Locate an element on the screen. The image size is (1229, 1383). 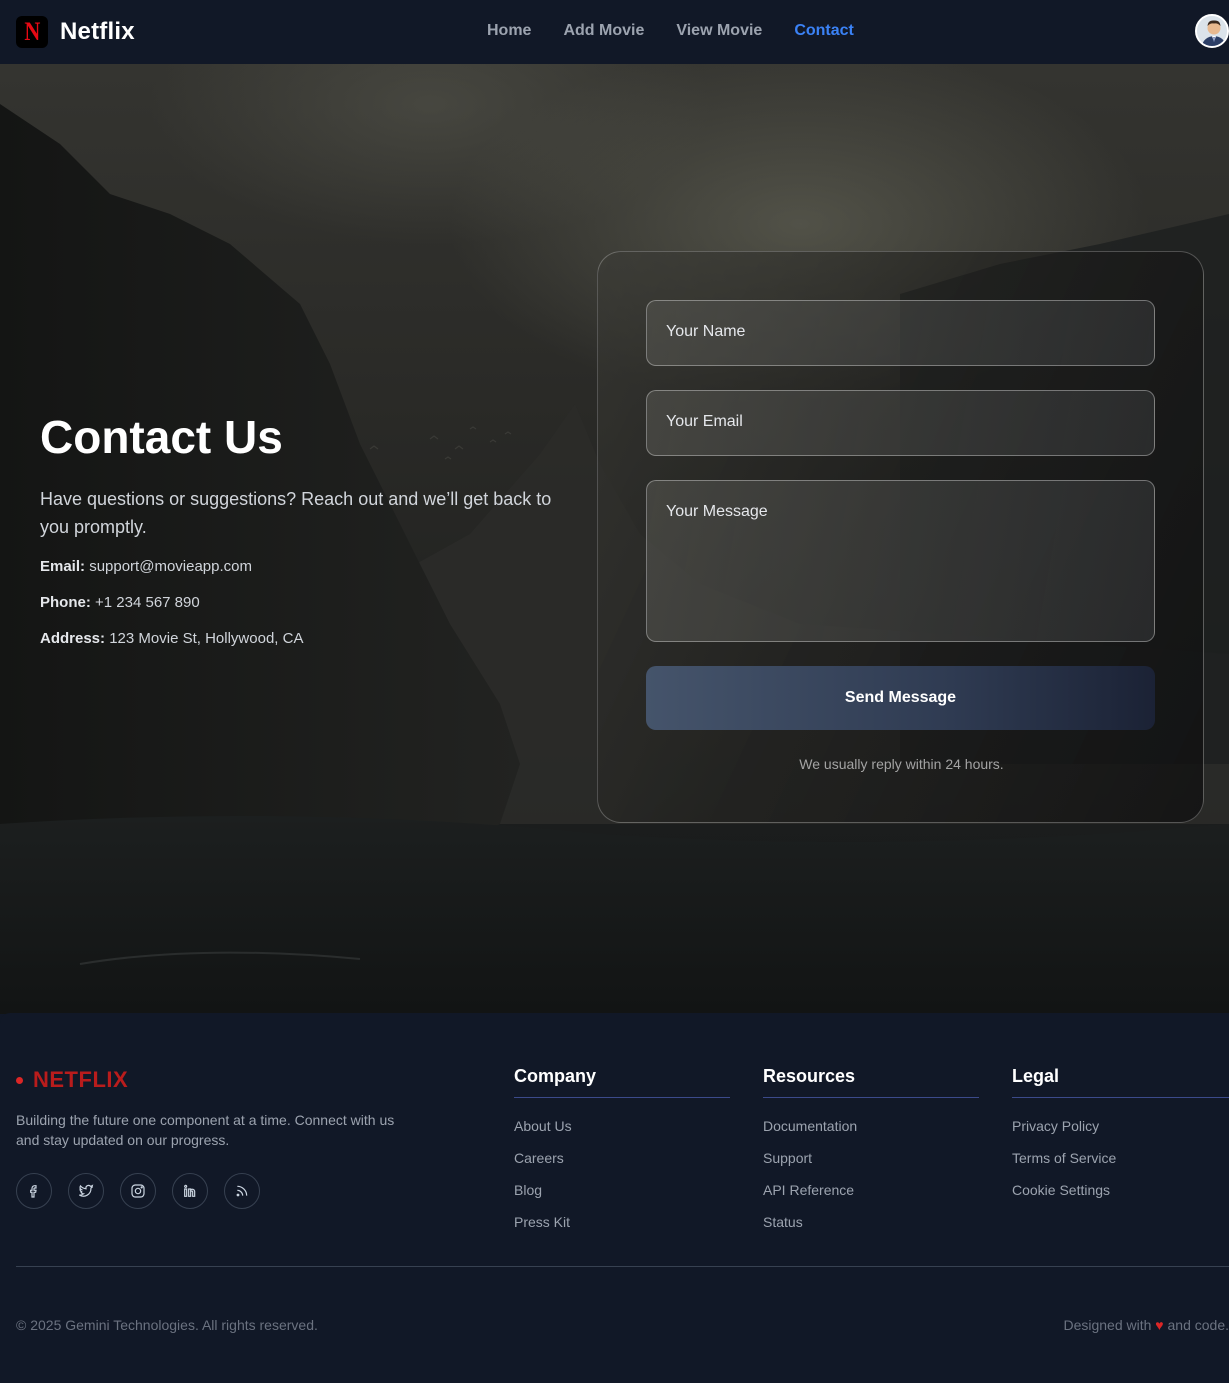
brand: N Netflix is located at coordinates (75, 32).